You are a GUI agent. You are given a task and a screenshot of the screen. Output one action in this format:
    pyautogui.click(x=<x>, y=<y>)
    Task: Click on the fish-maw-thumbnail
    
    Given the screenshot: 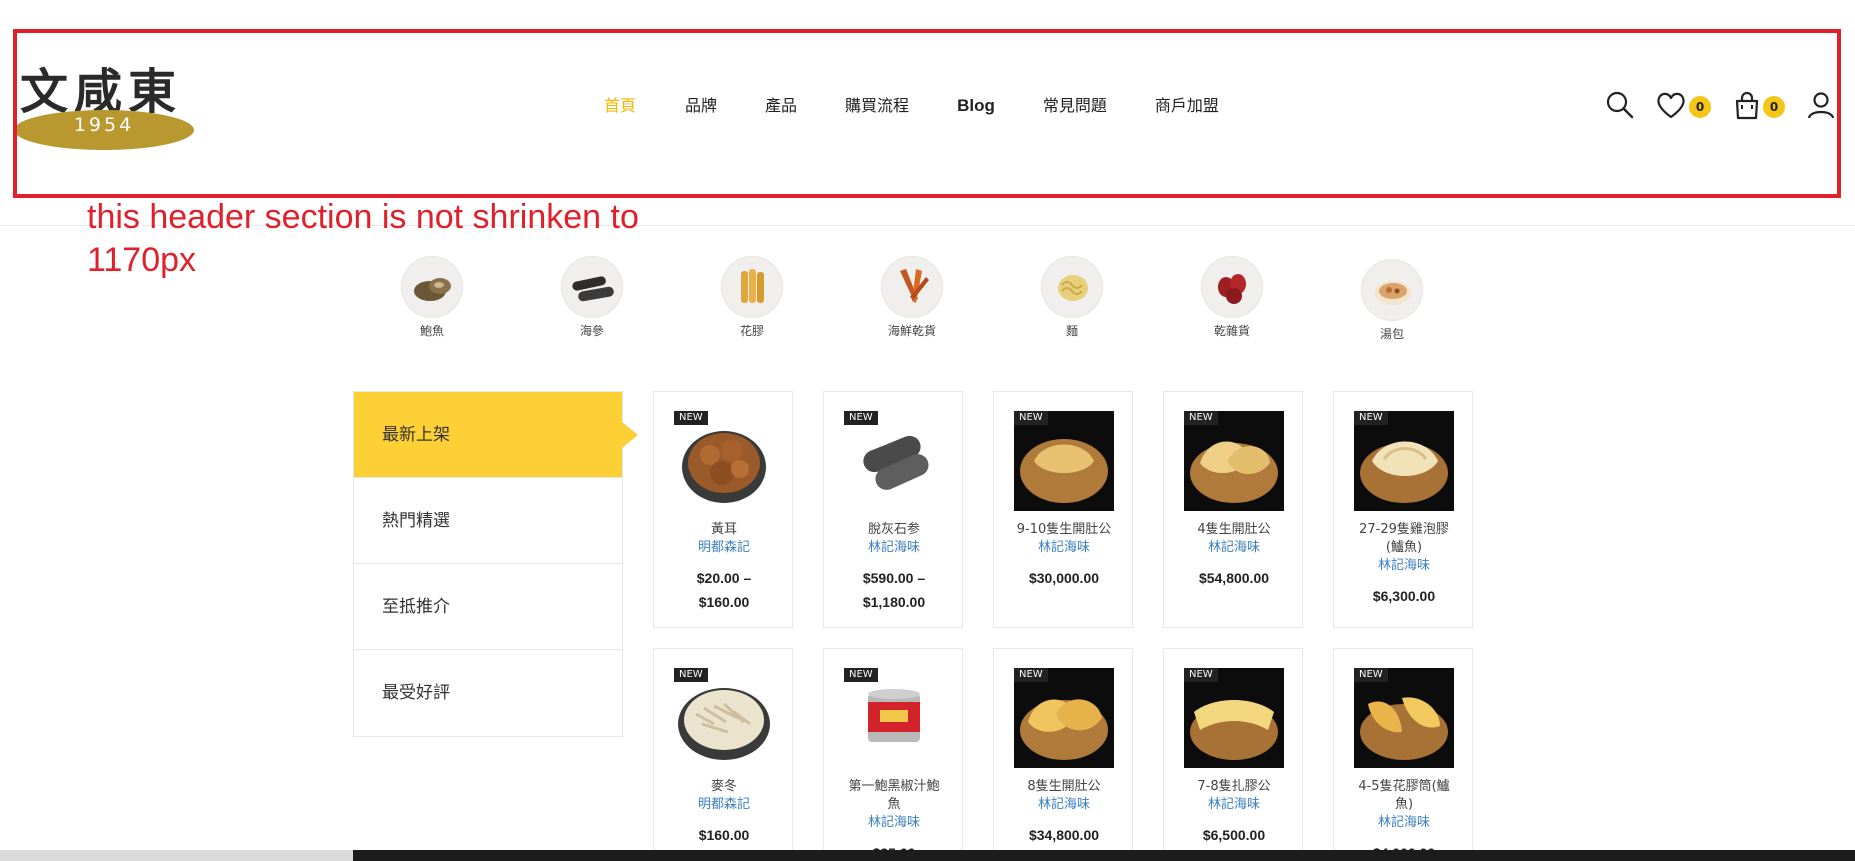 What is the action you would take?
    pyautogui.click(x=752, y=287)
    